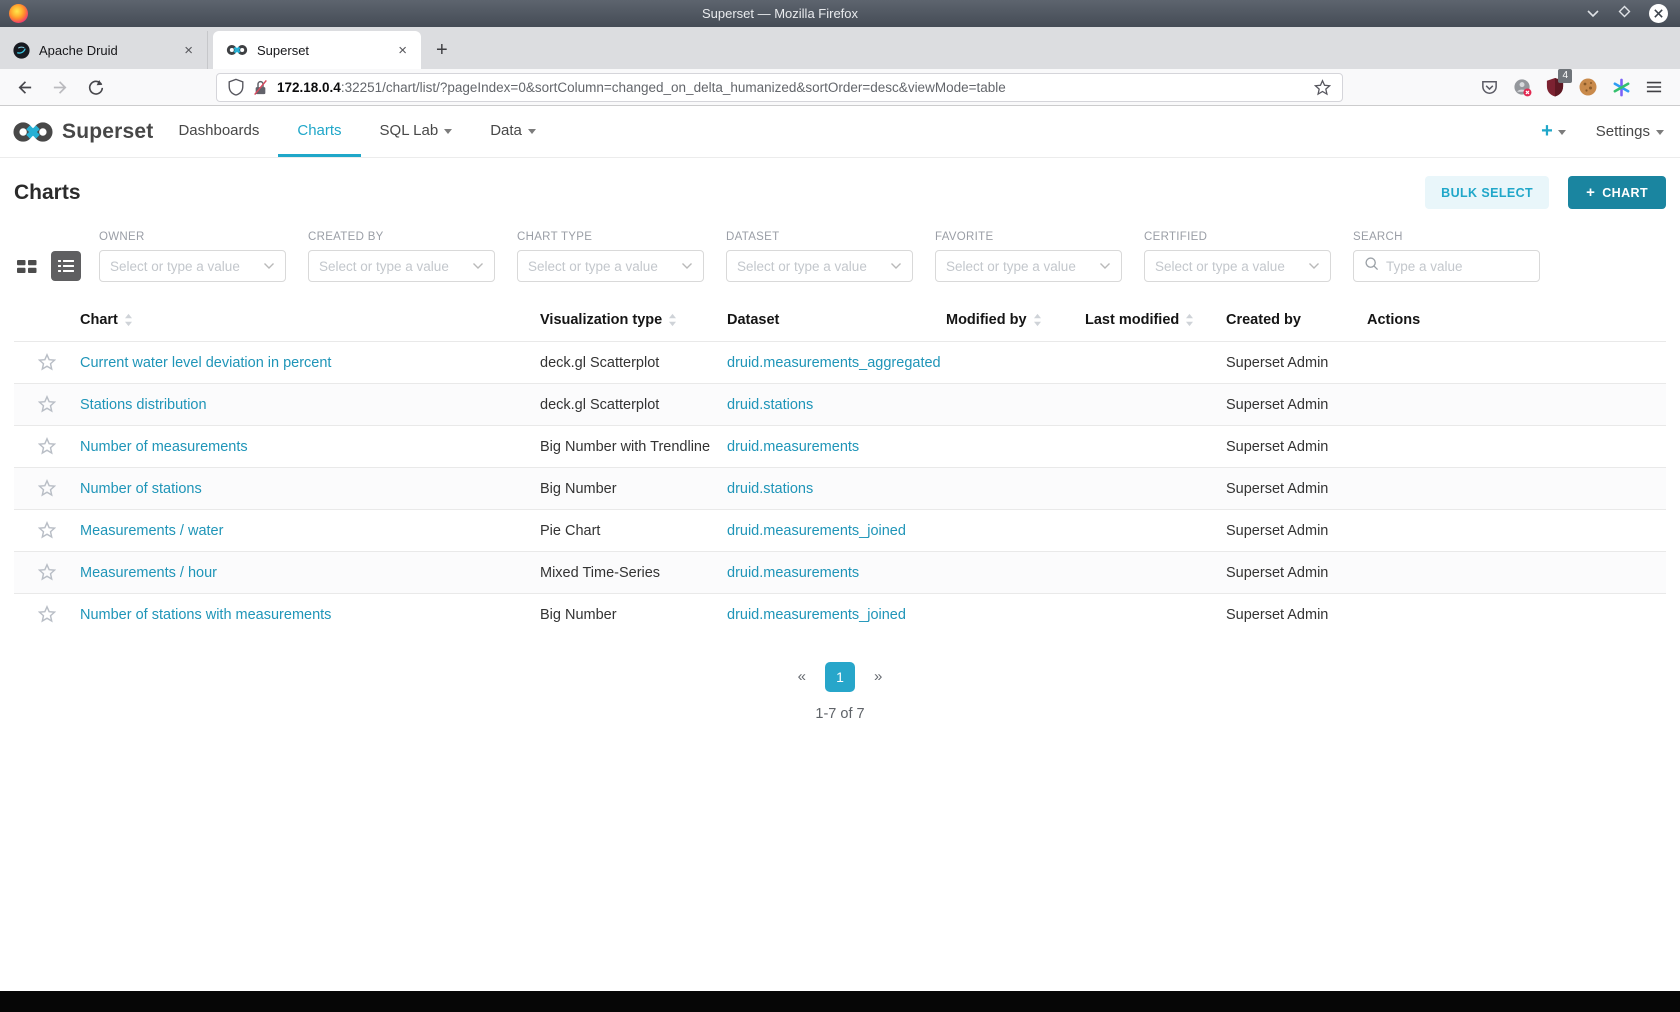 The width and height of the screenshot is (1680, 1012). I want to click on page-title: Charts, so click(47, 192).